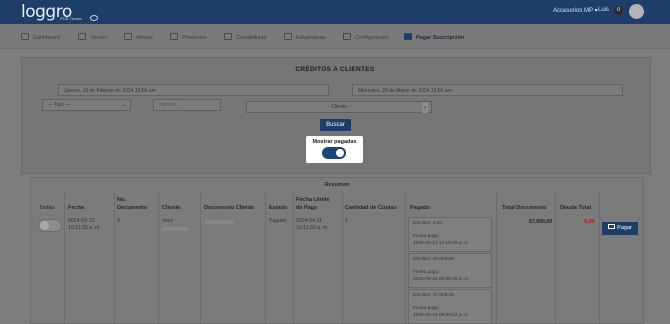 Image resolution: width=670 pixels, height=324 pixels. I want to click on cell-fecha: 2024-03-12 10:11:33 a. m., so click(84, 225).